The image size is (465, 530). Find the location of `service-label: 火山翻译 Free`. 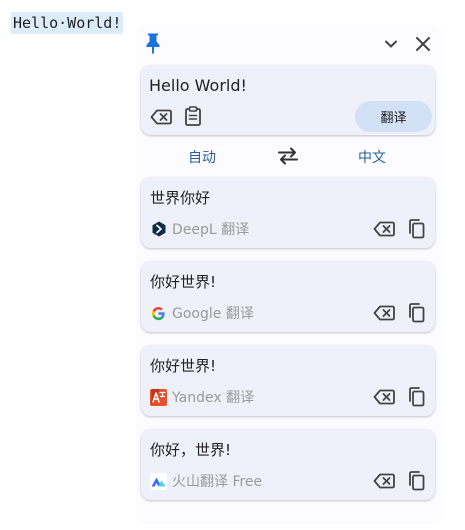

service-label: 火山翻译 Free is located at coordinates (206, 481).